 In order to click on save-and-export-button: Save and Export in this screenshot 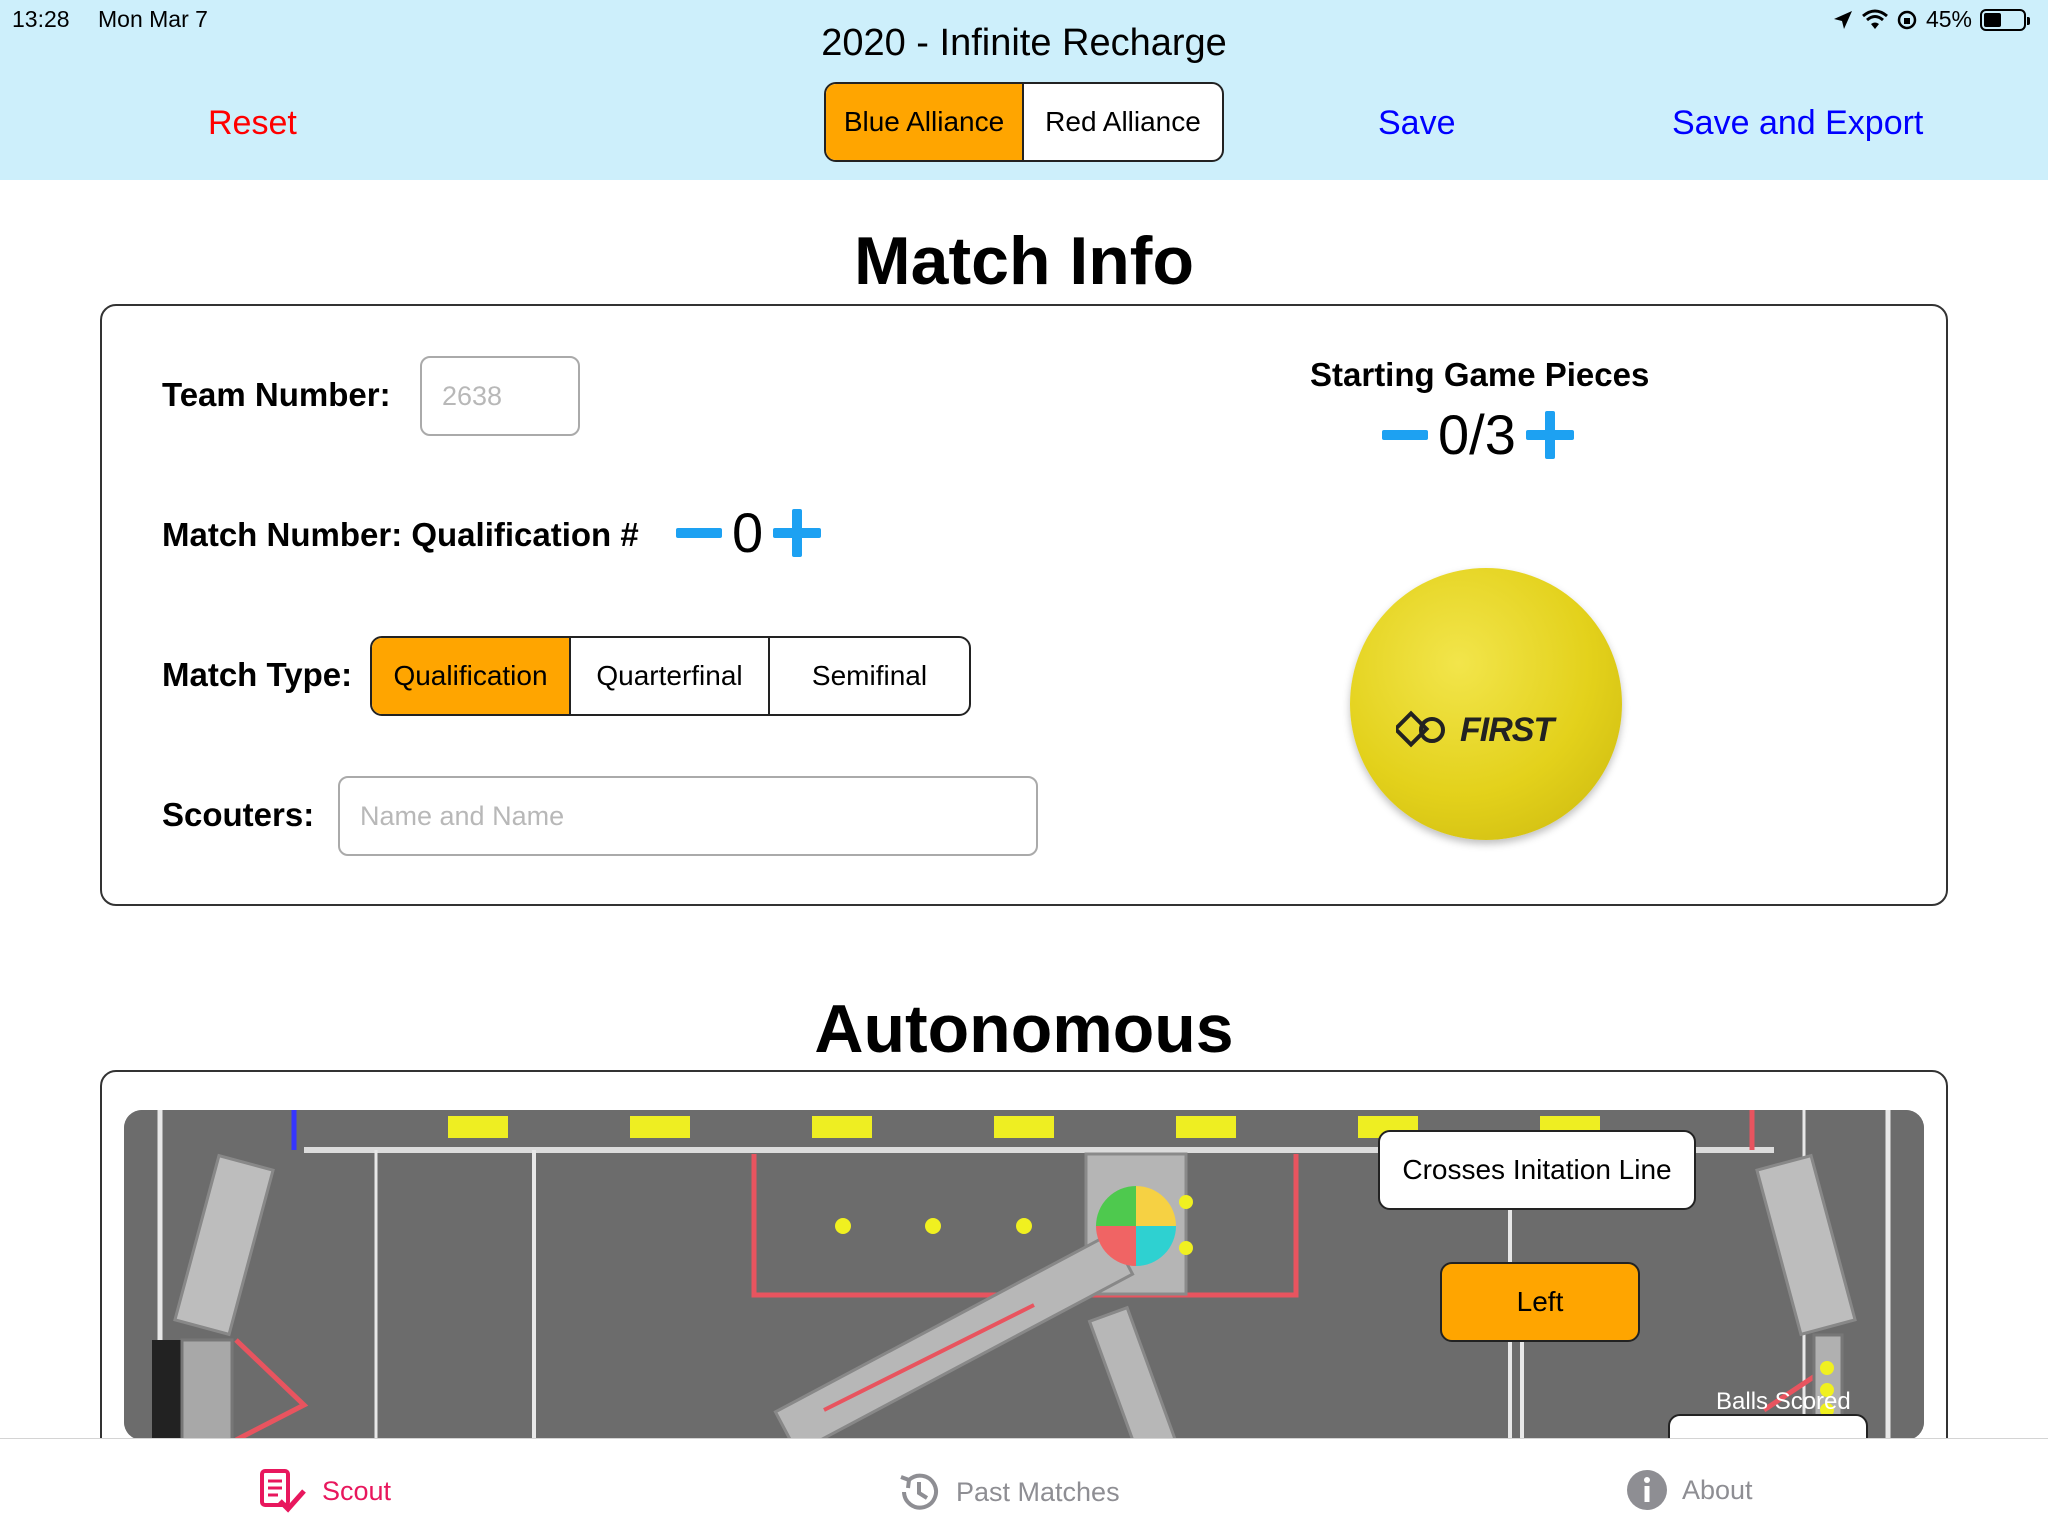, I will do `click(1797, 123)`.